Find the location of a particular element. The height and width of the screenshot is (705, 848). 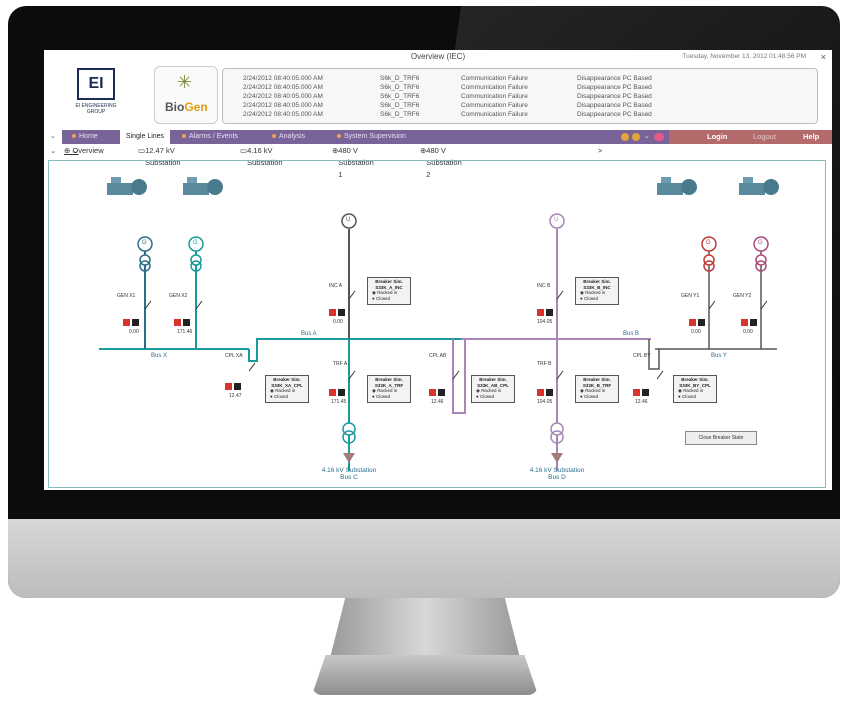

ei-logo: EI EI ENGINEERING GROUP is located at coordinates (96, 97).